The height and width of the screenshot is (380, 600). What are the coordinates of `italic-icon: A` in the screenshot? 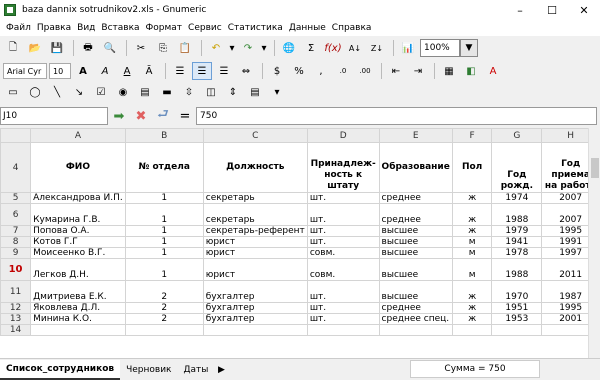 It's located at (105, 71).